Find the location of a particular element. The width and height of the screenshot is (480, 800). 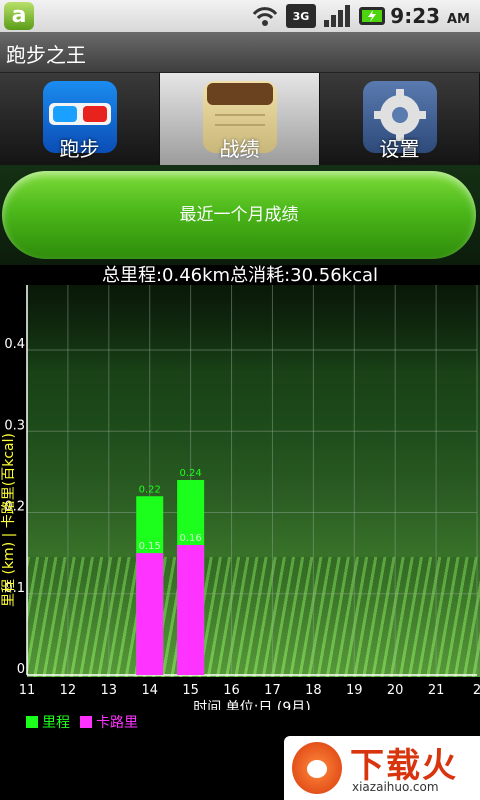

x-tick-label: 15 is located at coordinates (190, 690).